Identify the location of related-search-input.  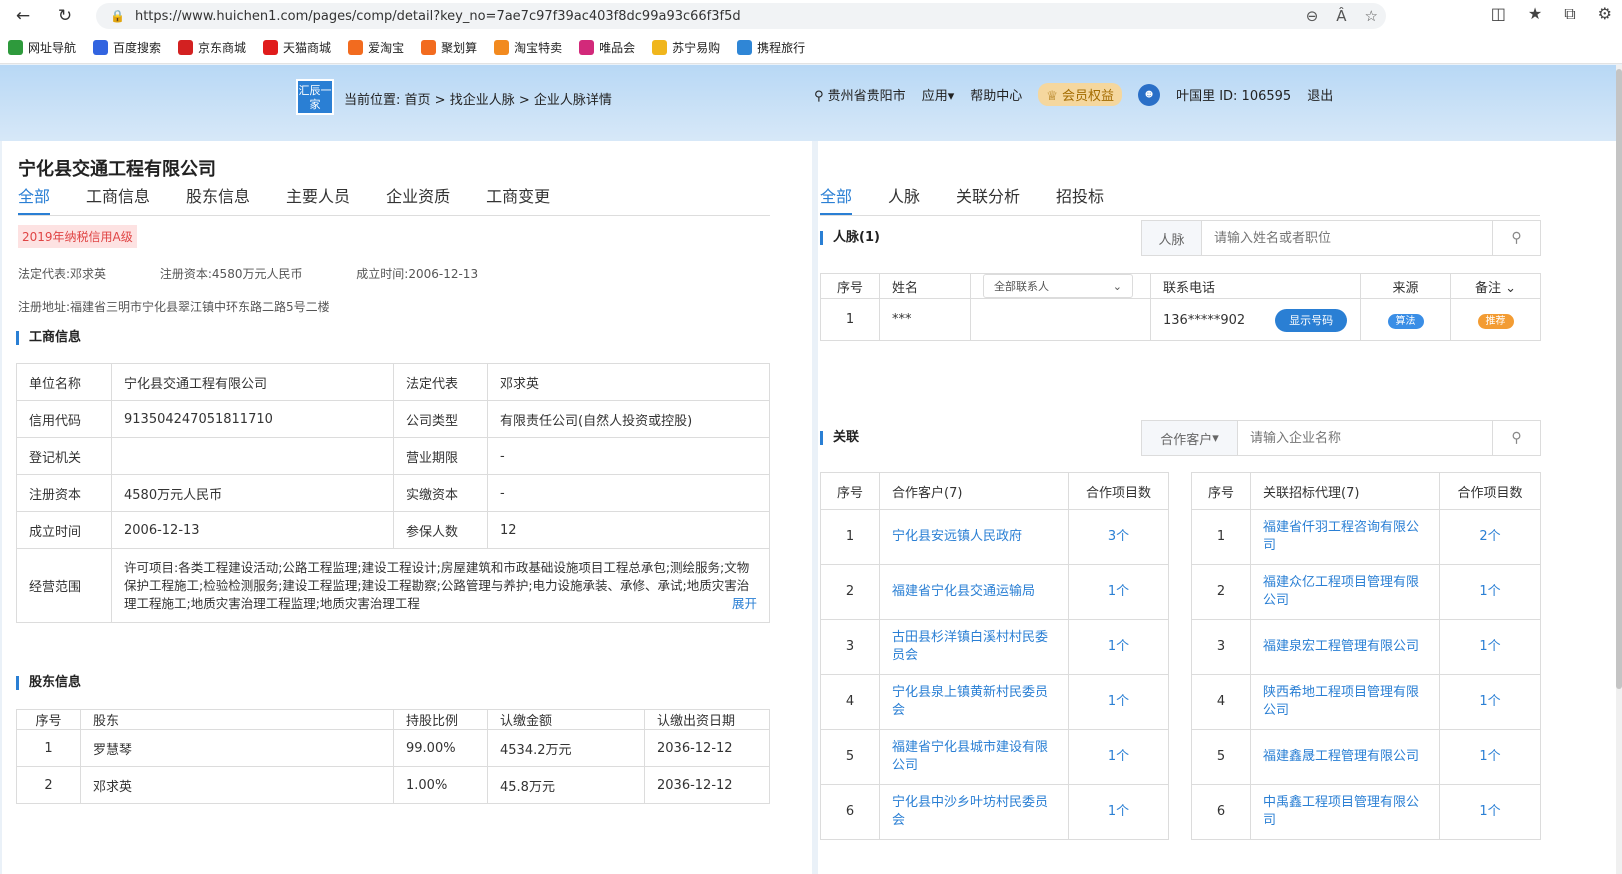
(1365, 438).